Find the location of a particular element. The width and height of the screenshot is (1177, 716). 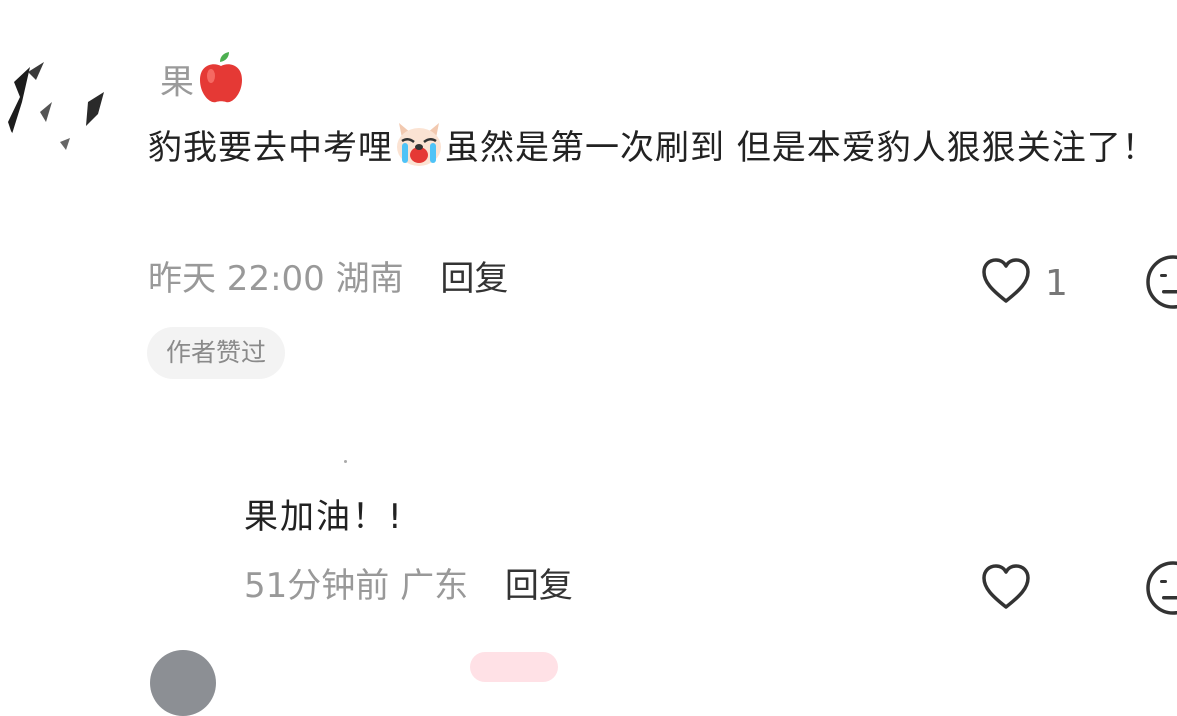

comment-text-part1: 豹我要去中考哩 is located at coordinates (270, 148).